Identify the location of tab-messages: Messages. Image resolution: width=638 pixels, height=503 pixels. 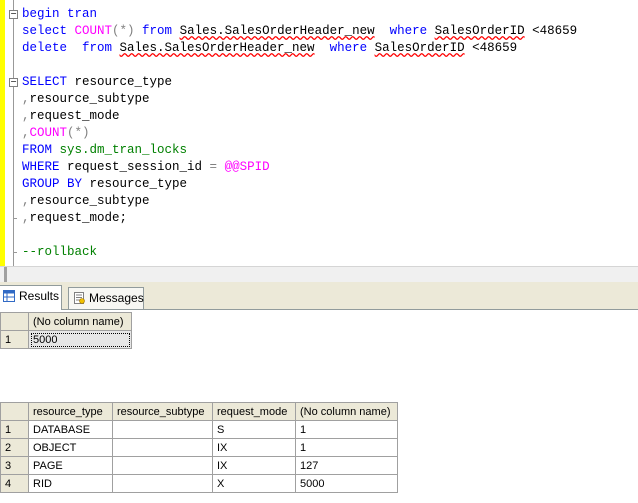
(106, 298).